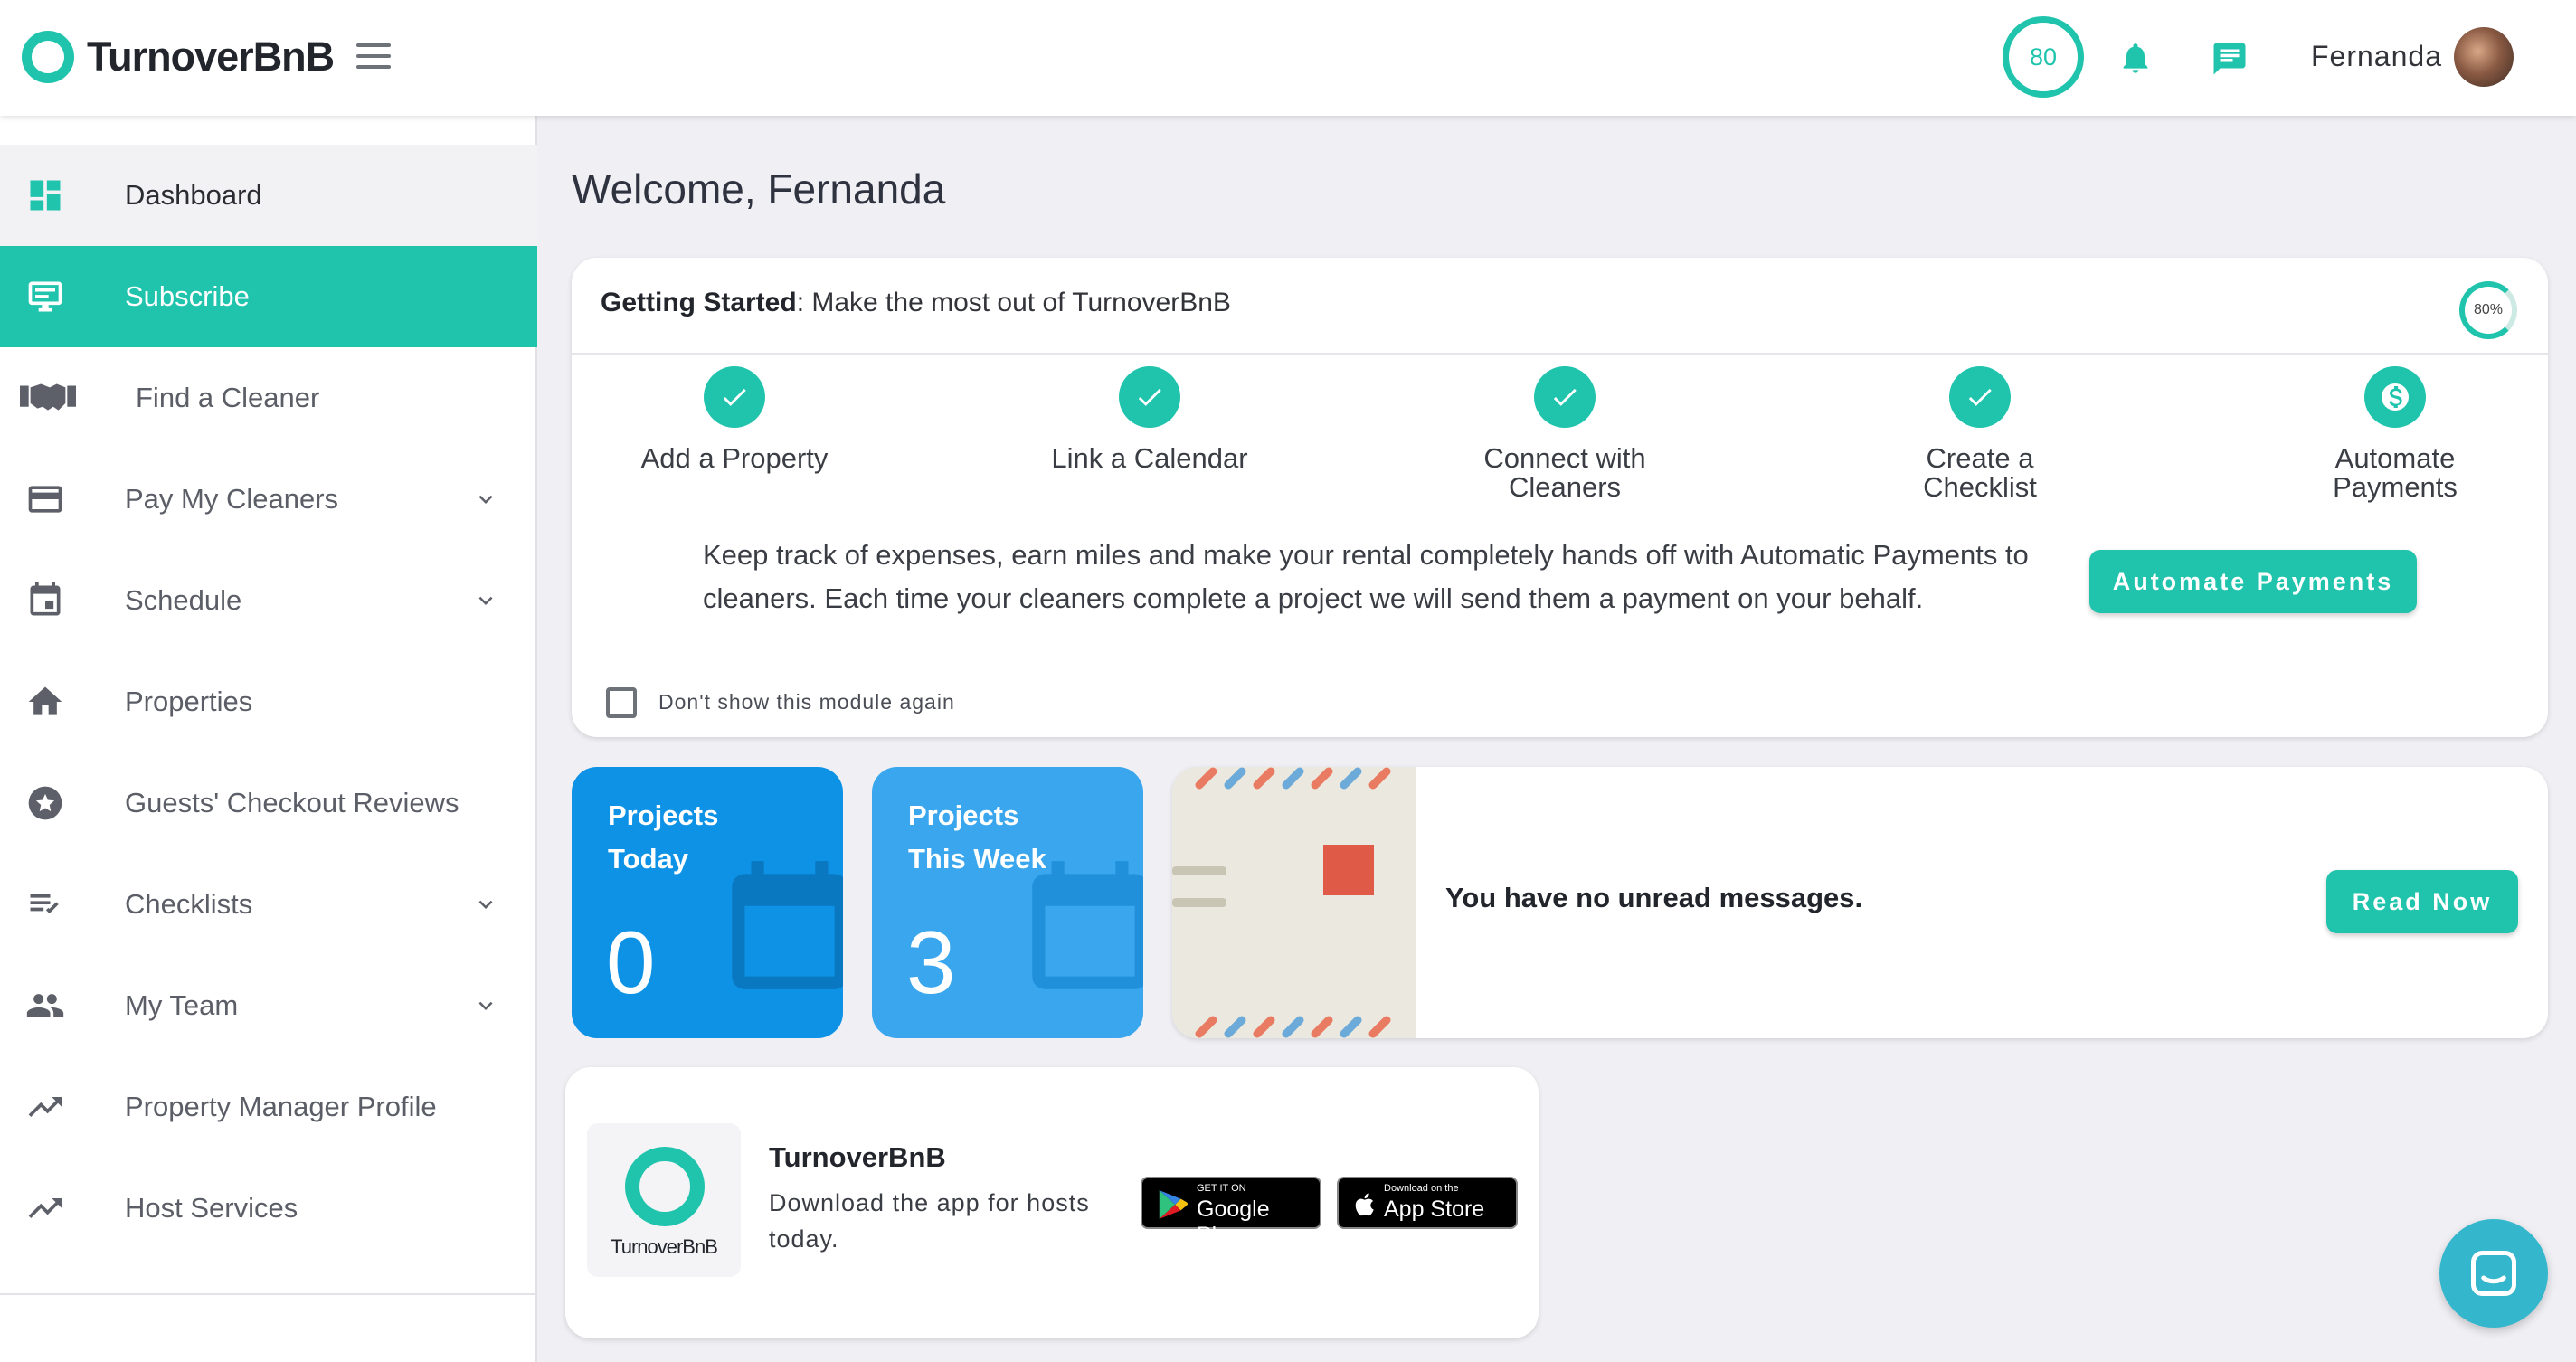 The width and height of the screenshot is (2576, 1362). I want to click on tile-value: 0, so click(631, 962).